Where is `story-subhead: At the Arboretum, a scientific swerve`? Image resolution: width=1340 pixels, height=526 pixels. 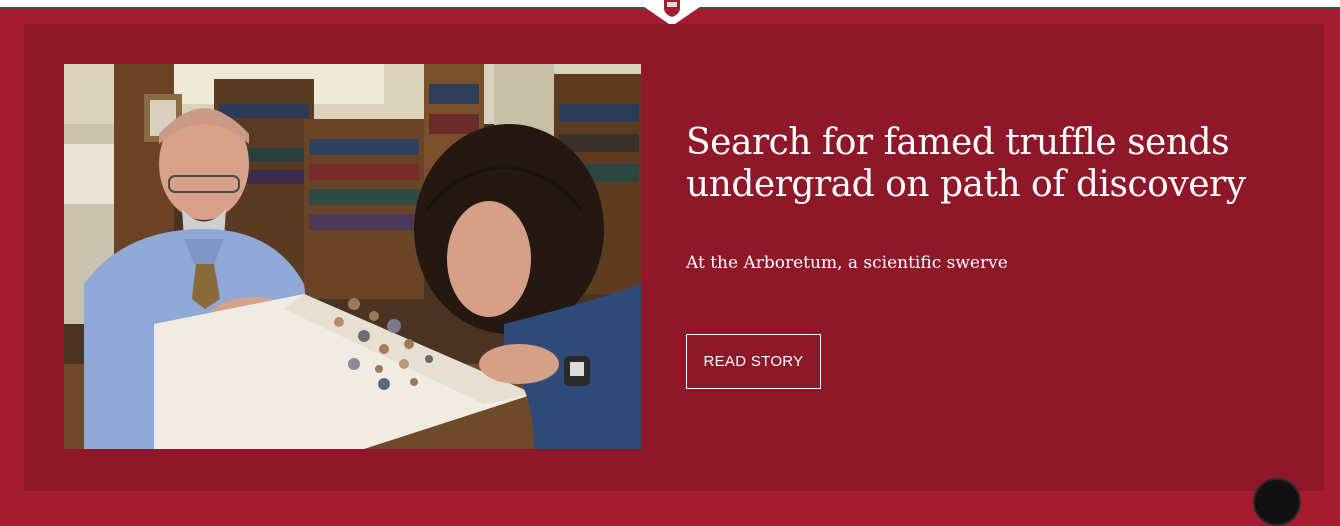 story-subhead: At the Arboretum, a scientific swerve is located at coordinates (847, 263).